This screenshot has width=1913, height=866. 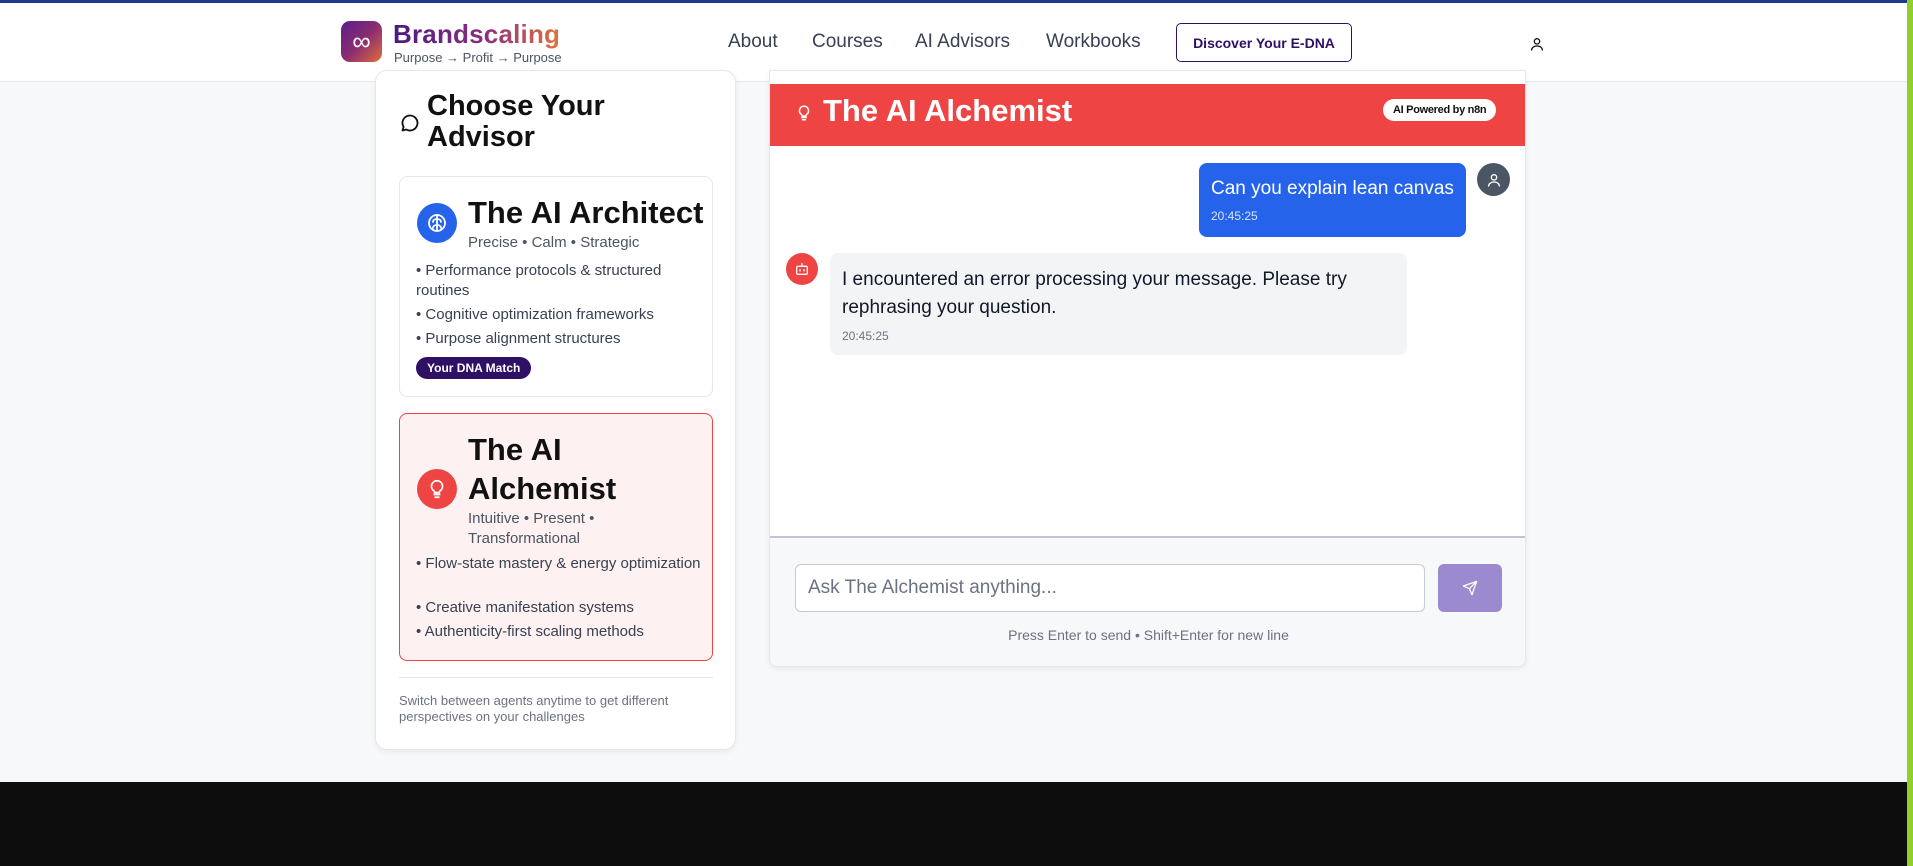 I want to click on advisor-name: The AI Architect, so click(x=586, y=212).